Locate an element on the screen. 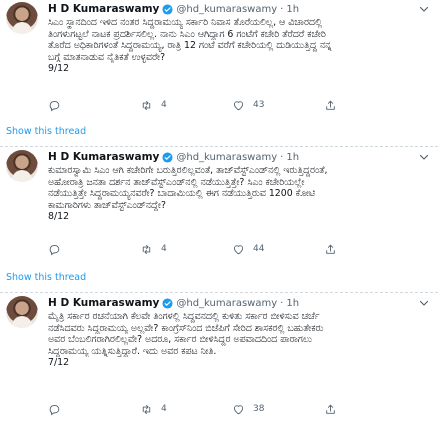 This screenshot has height=433, width=438. tweet-actions: 4 43 is located at coordinates (233, 105).